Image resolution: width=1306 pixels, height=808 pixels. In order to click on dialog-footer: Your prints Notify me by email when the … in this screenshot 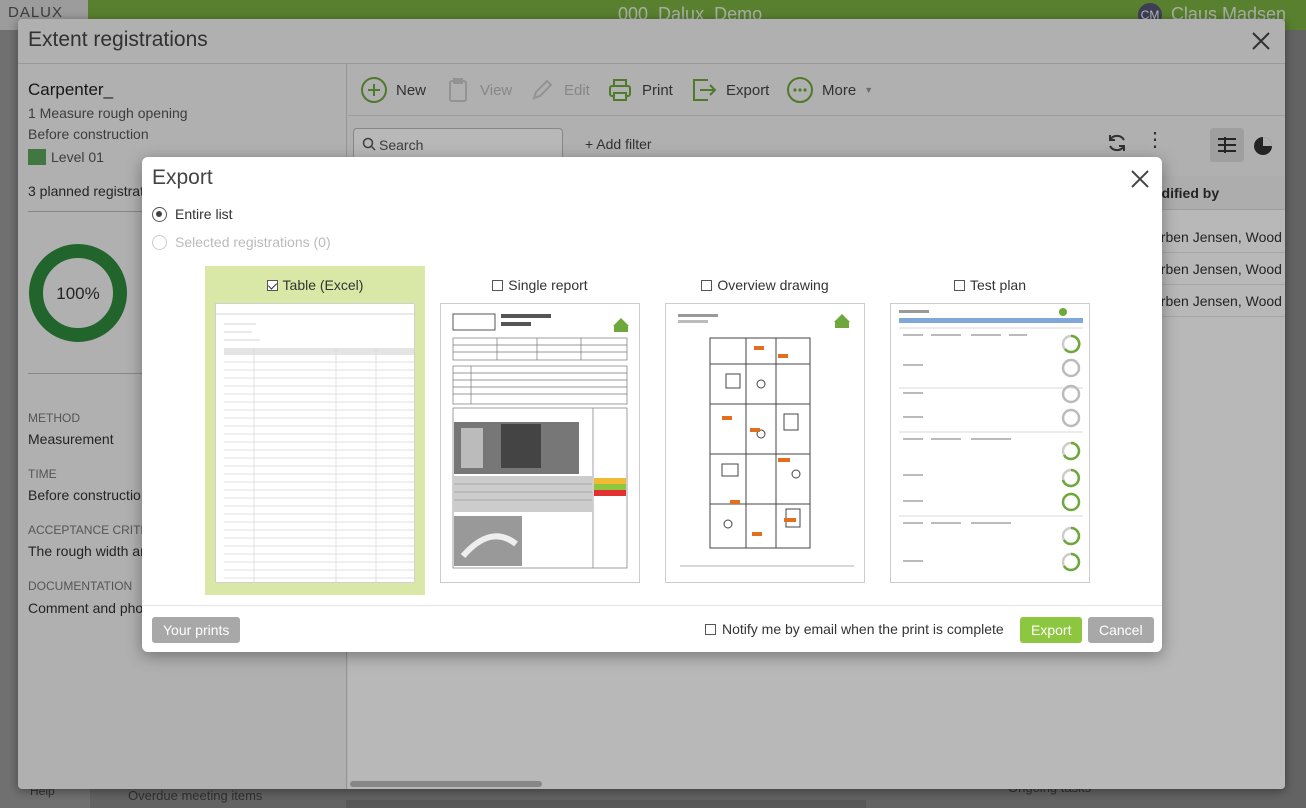, I will do `click(652, 628)`.